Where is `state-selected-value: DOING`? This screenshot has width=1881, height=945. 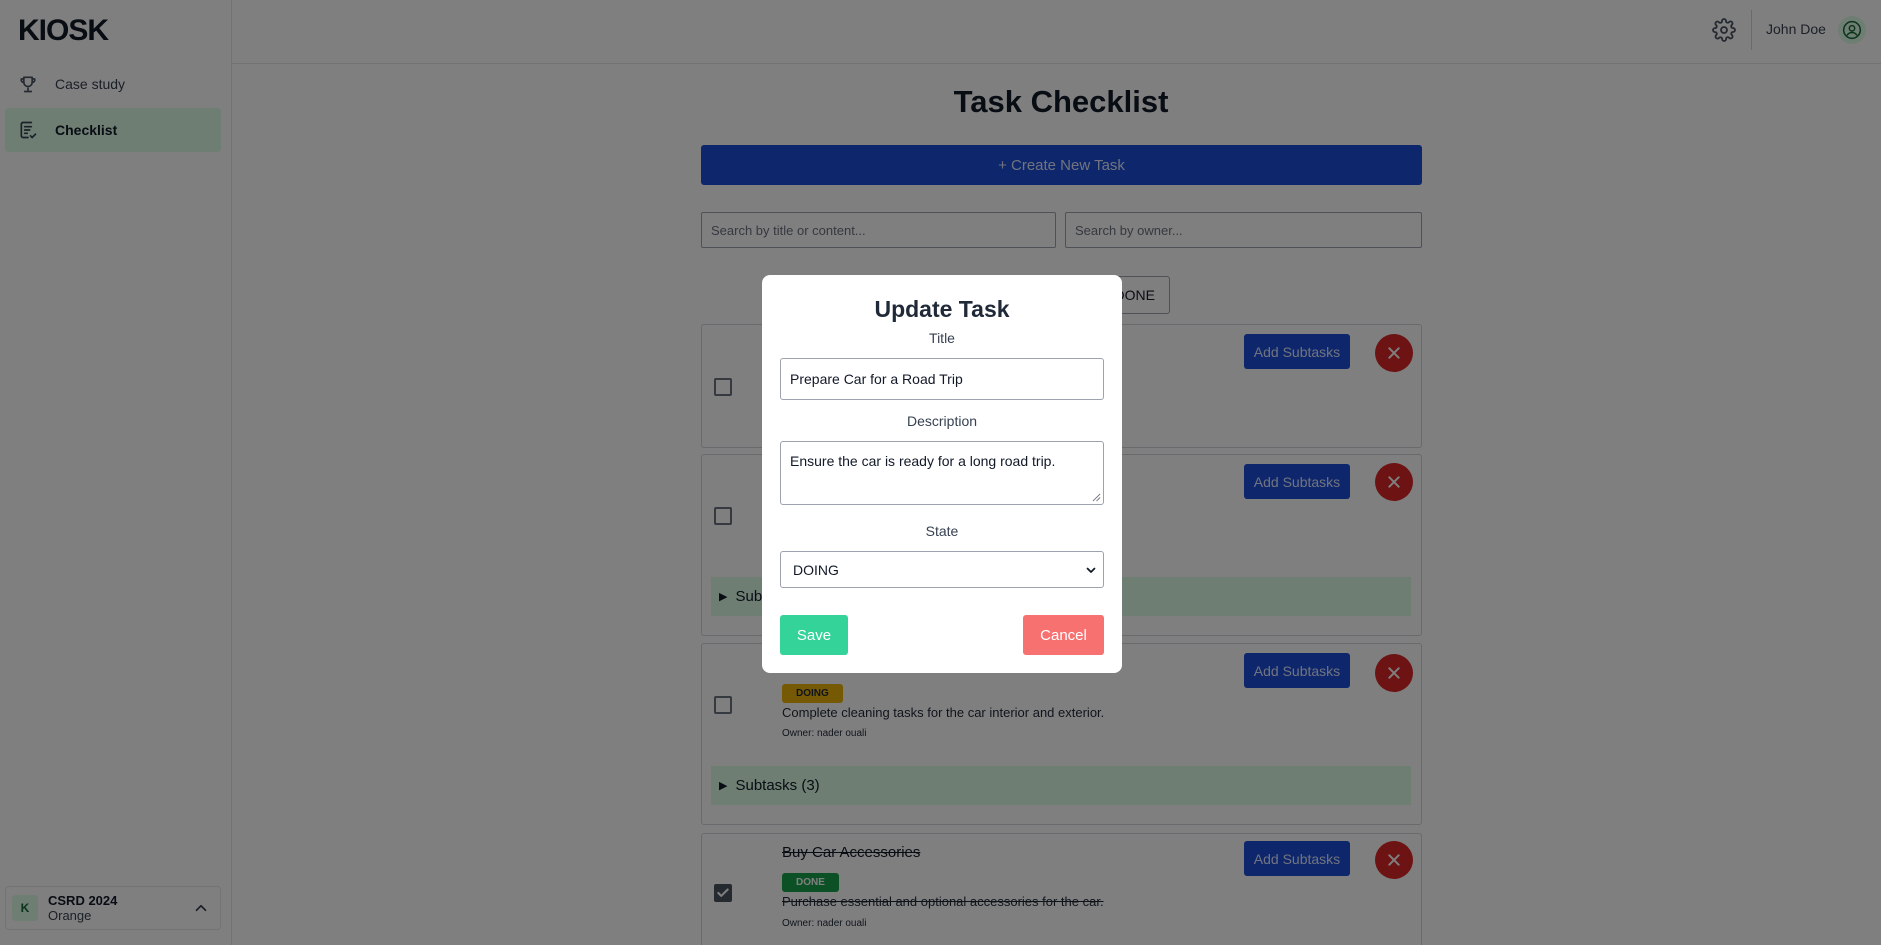 state-selected-value: DOING is located at coordinates (816, 569).